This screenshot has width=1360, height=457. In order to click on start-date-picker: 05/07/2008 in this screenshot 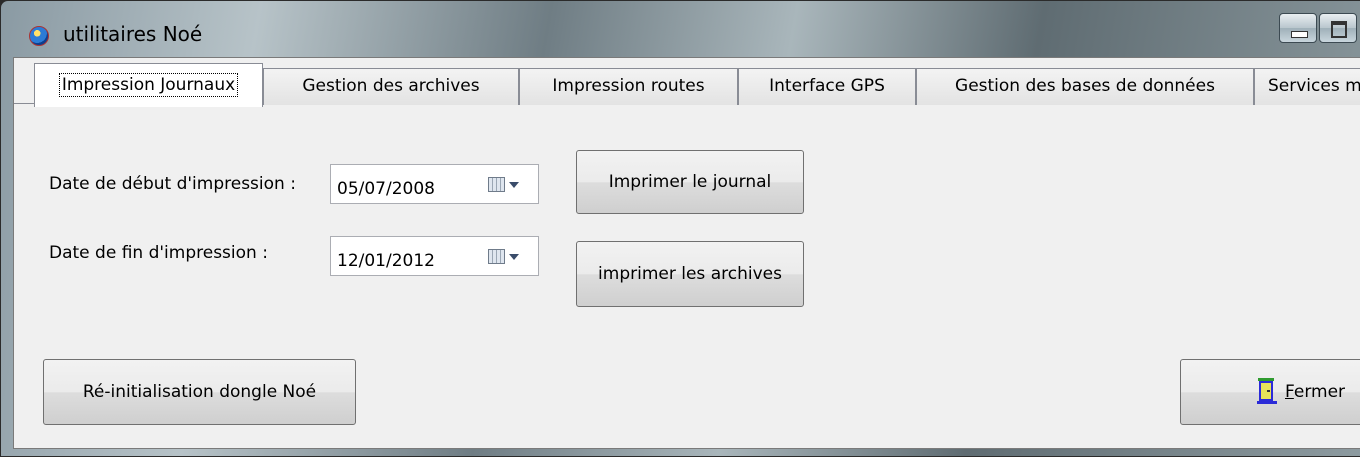, I will do `click(434, 184)`.